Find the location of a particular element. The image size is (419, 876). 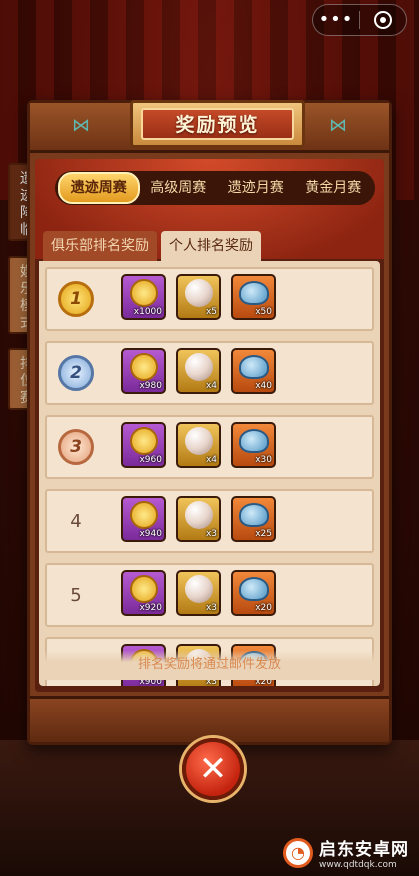

mail-delivery-note: 排名奖励将通过邮件发放 is located at coordinates (209, 665).